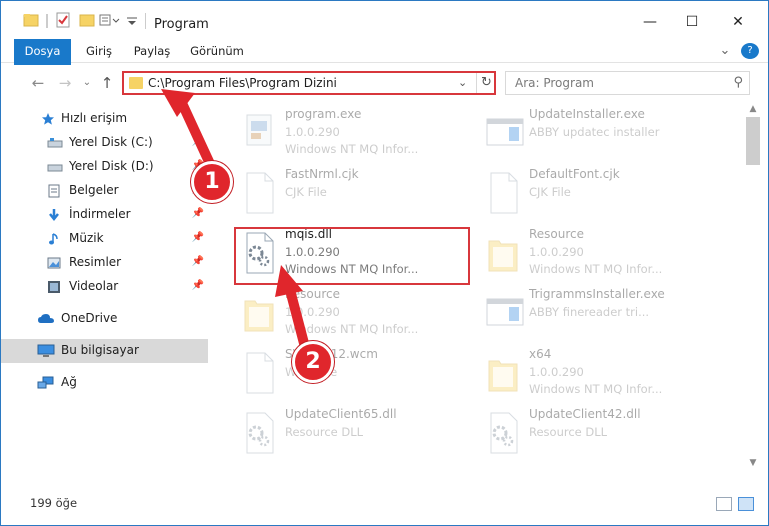  Describe the element at coordinates (236, 222) in the screenshot. I see `annotation-arrows` at that location.